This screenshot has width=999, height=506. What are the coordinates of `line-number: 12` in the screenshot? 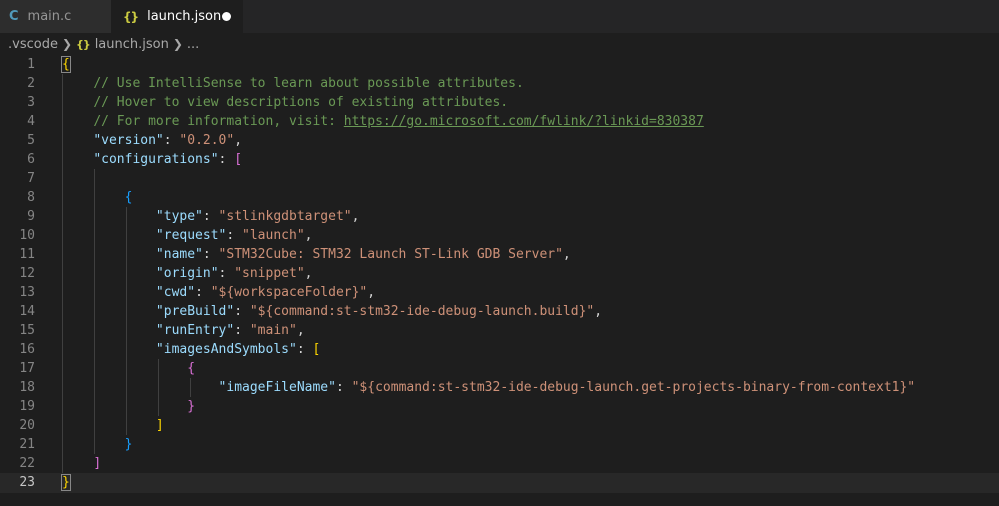 It's located at (27, 273).